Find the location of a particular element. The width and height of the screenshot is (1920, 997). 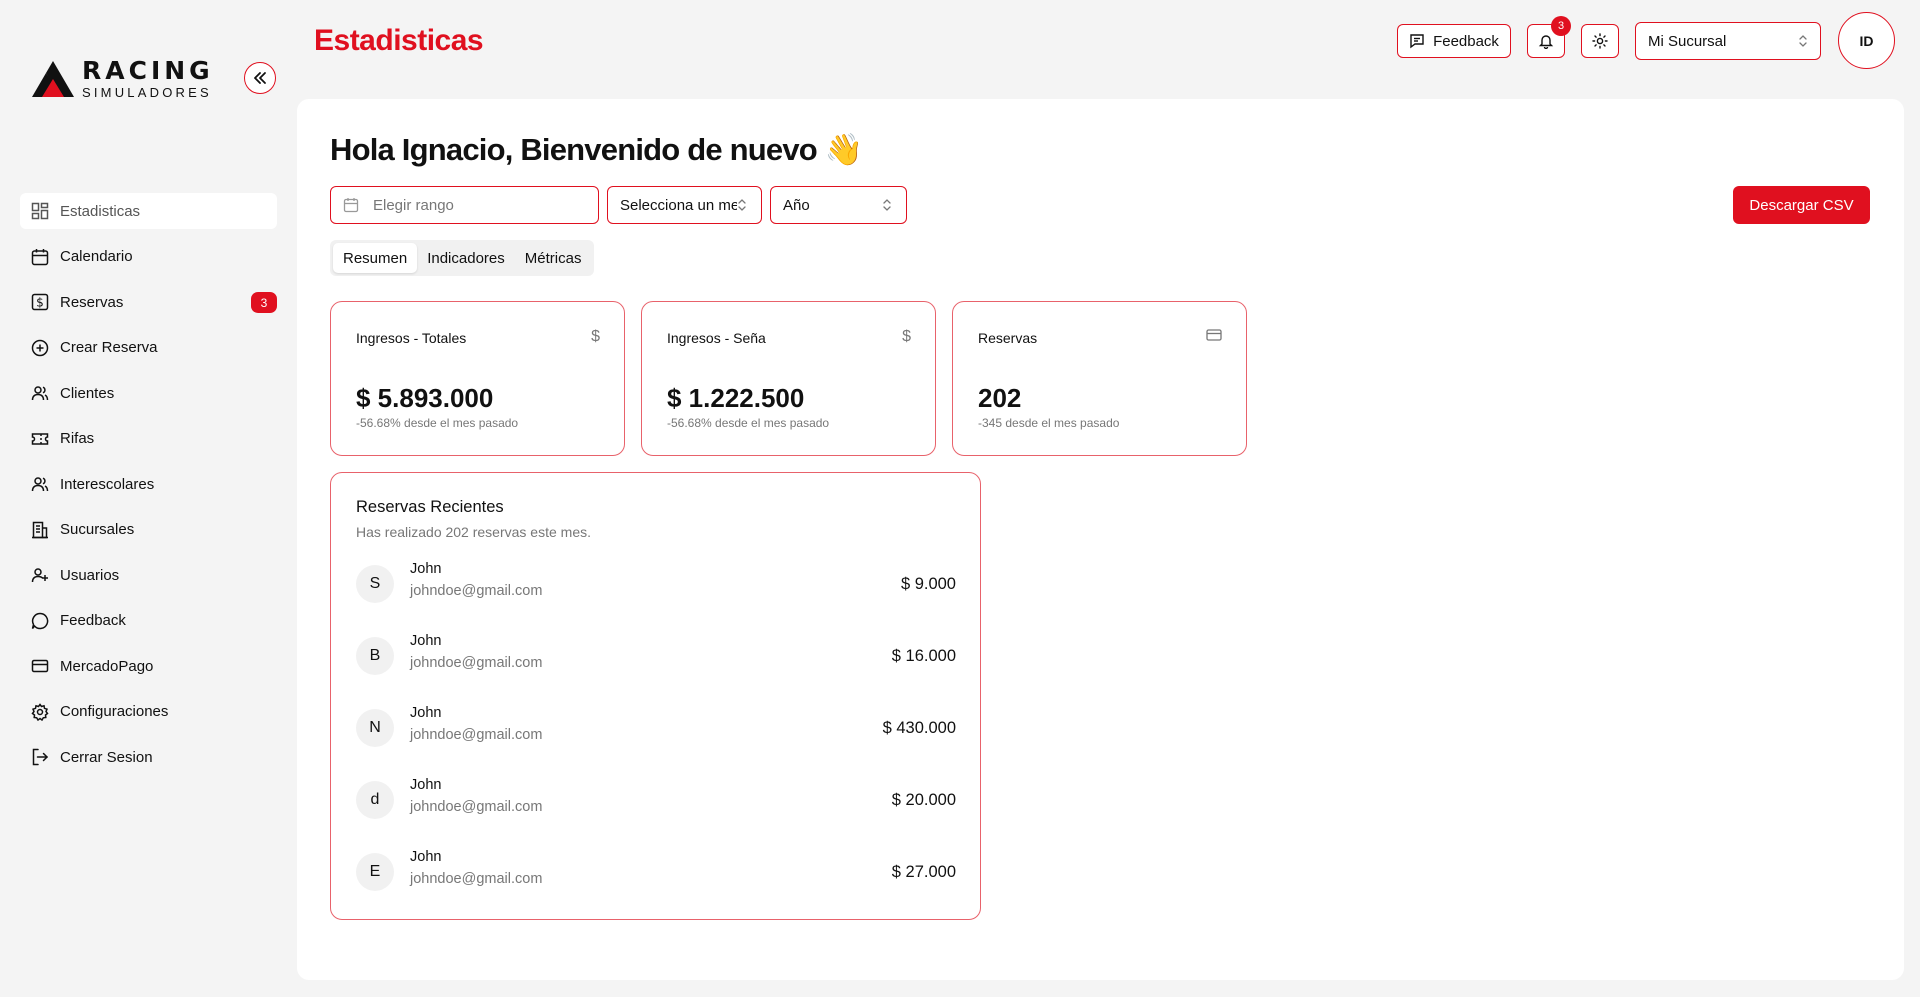

sidebar-item-usuarios: Usuarios is located at coordinates (148, 575).